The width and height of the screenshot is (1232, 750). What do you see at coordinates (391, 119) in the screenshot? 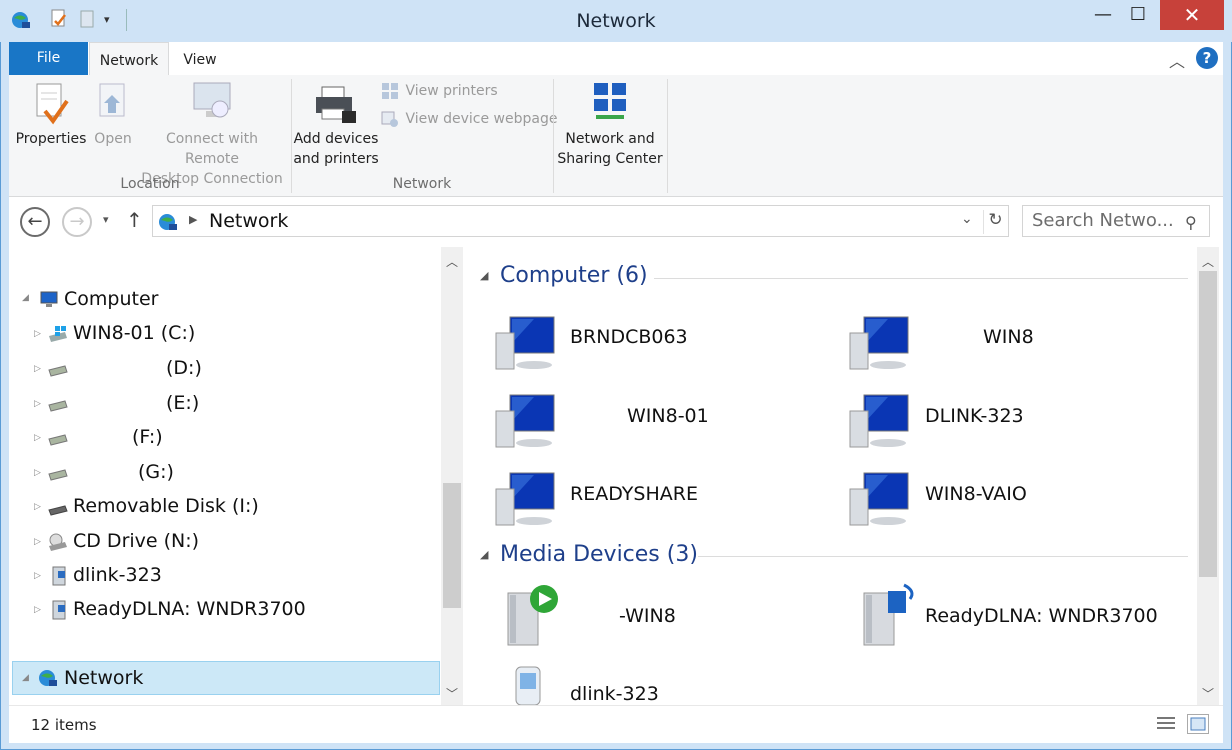
I see `webpage-icon` at bounding box center [391, 119].